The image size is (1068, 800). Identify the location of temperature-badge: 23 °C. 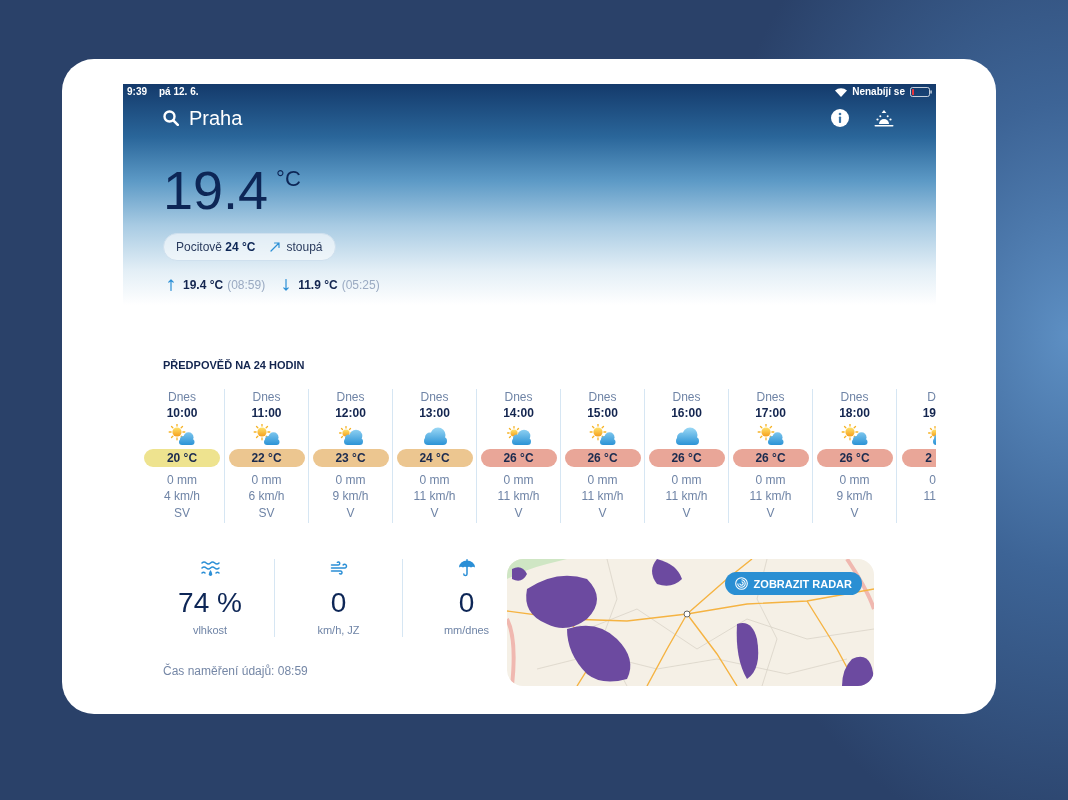
(350, 458).